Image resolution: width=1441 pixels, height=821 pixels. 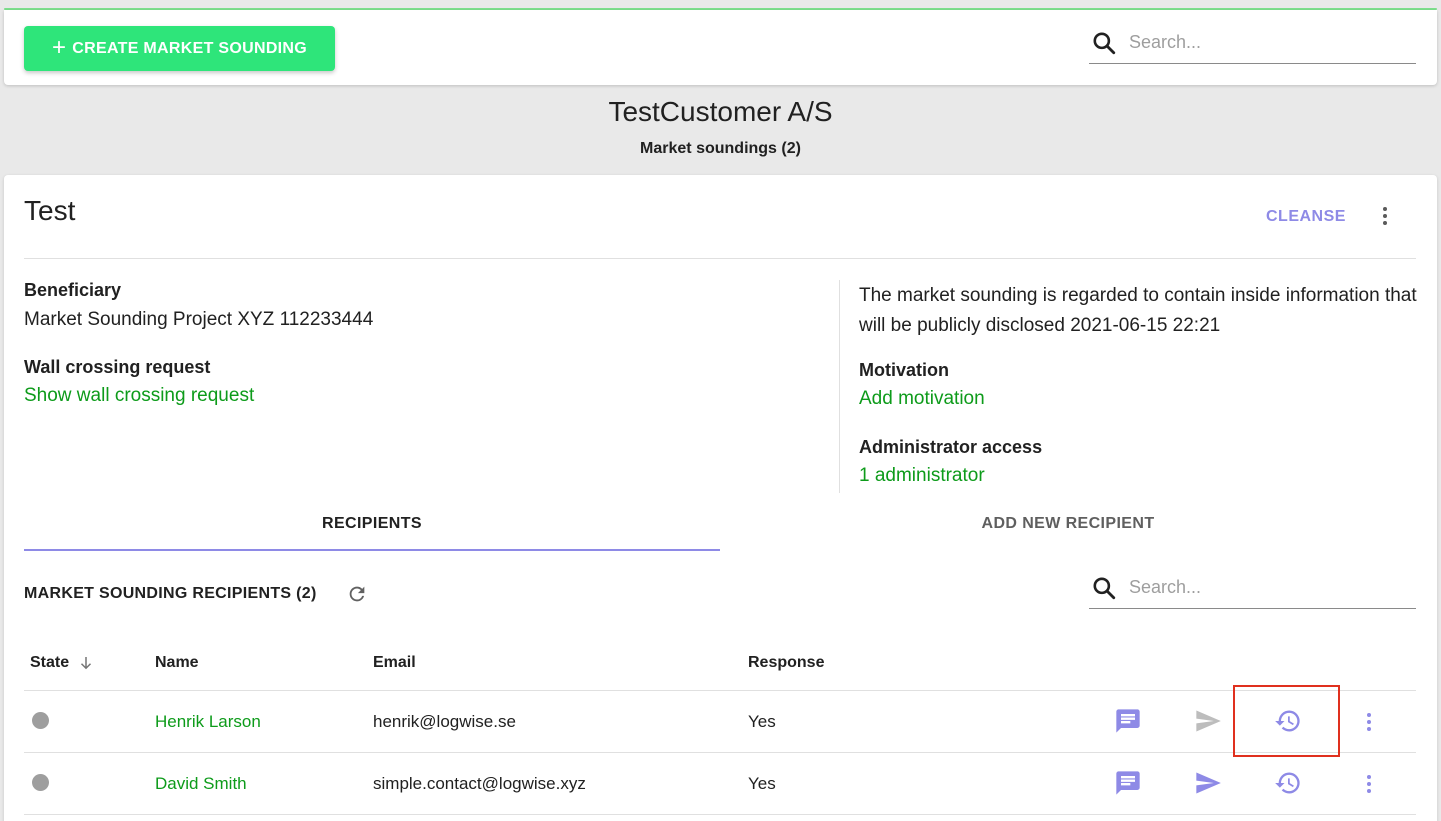 I want to click on global-search-input, so click(x=1259, y=42).